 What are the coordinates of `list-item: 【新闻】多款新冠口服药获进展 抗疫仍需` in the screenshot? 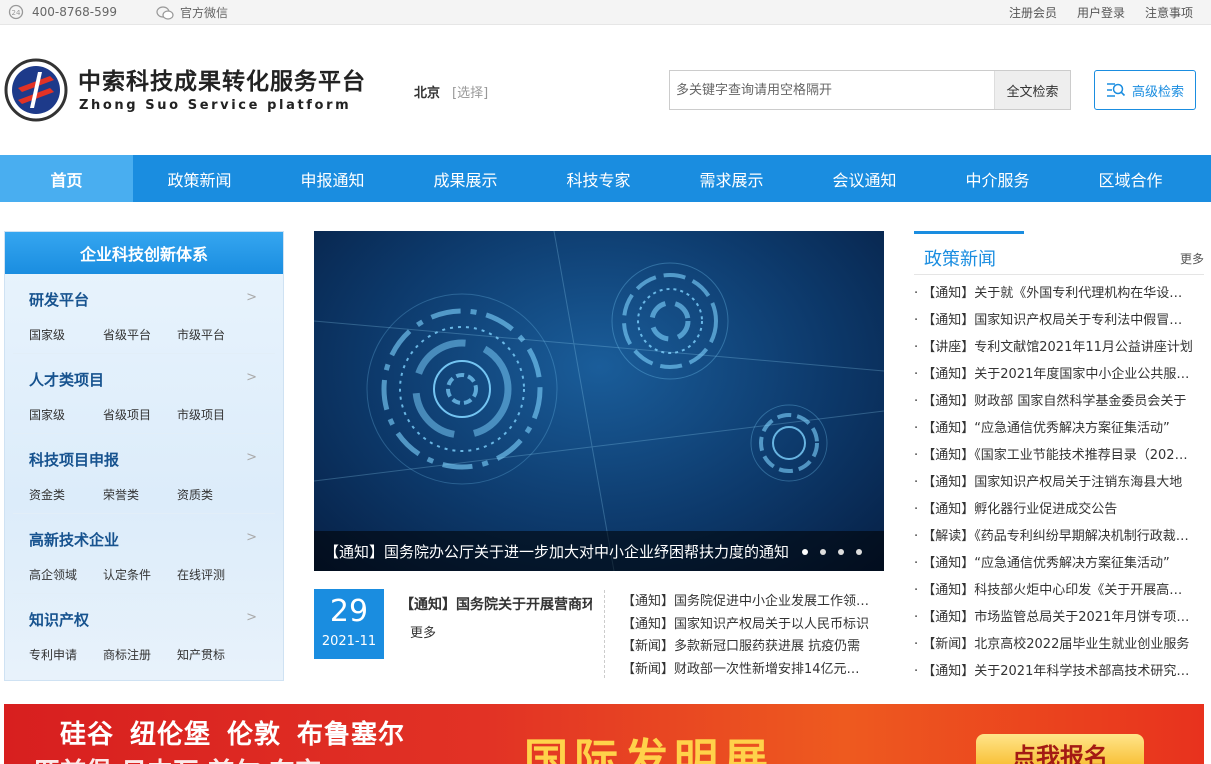 It's located at (747, 646).